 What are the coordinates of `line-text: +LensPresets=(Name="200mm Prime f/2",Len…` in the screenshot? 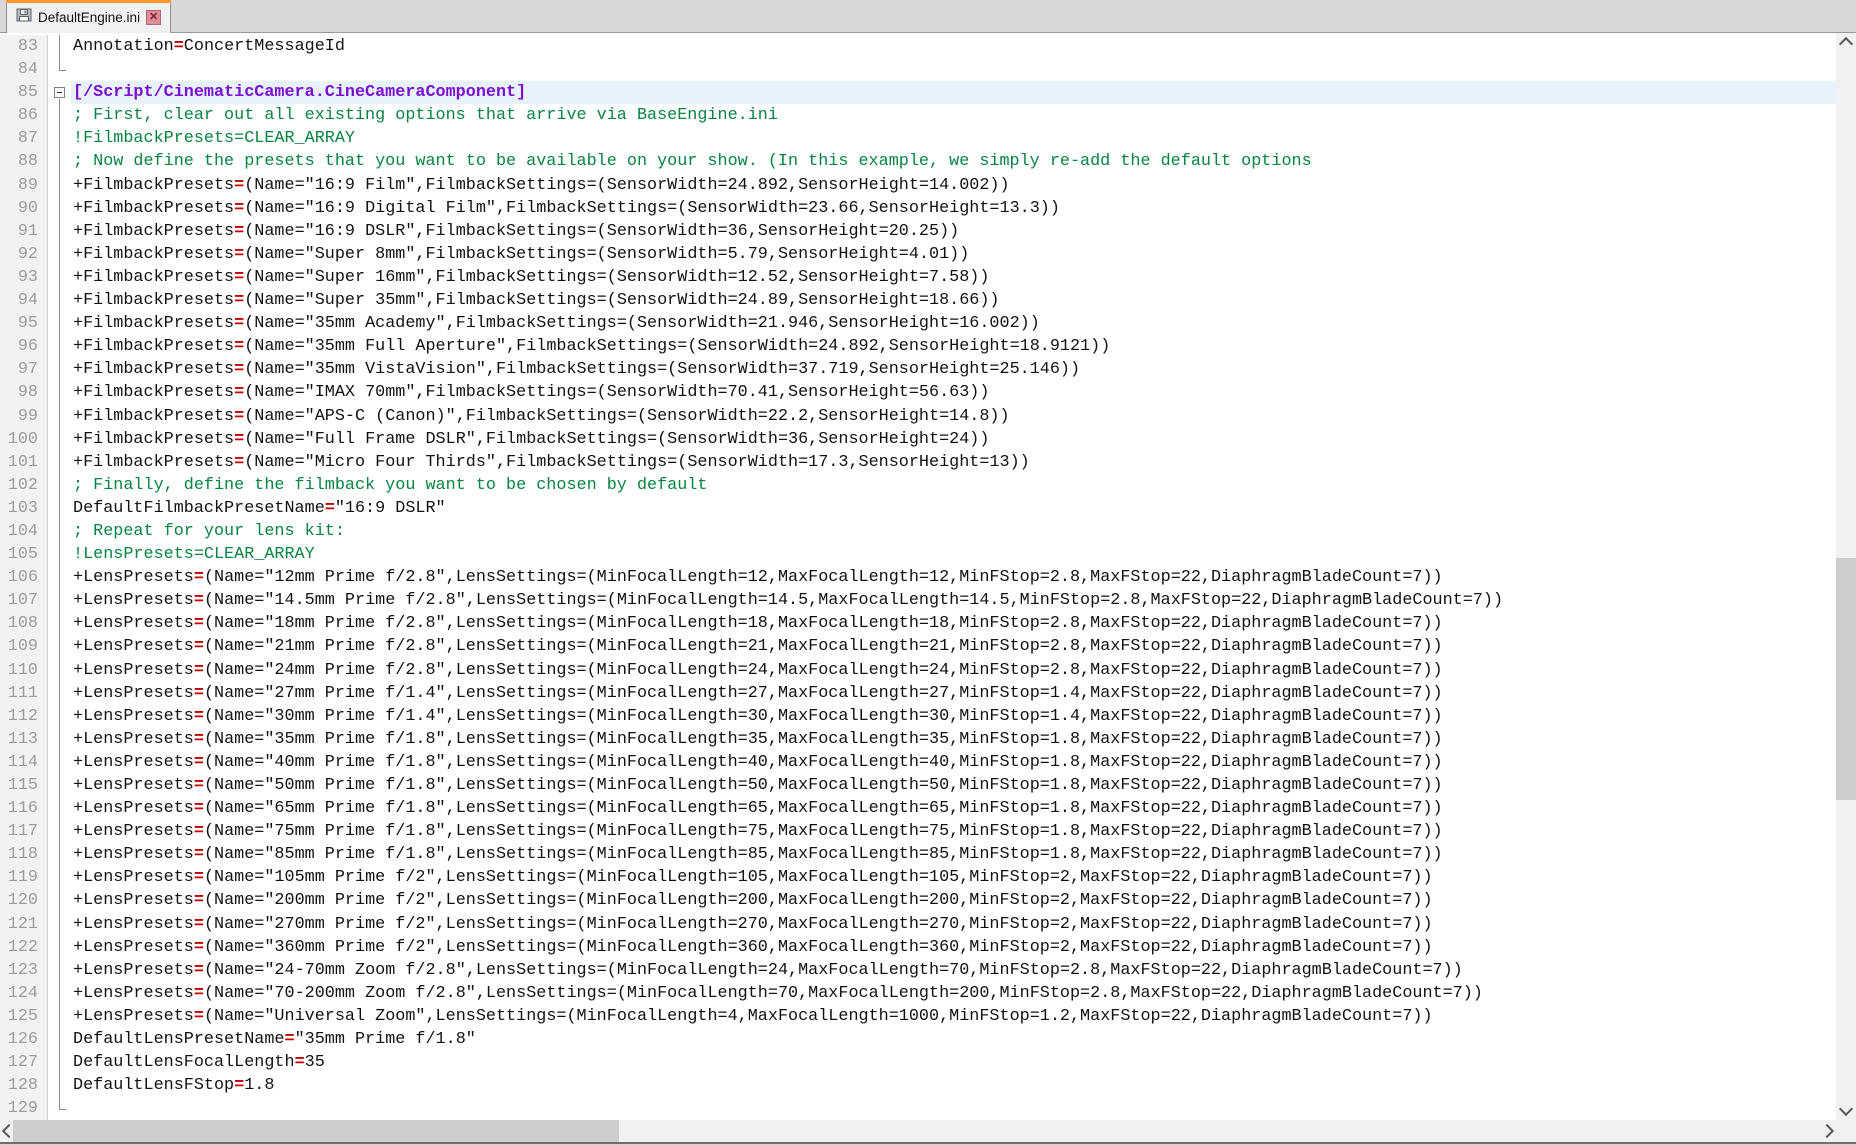 It's located at (953, 900).